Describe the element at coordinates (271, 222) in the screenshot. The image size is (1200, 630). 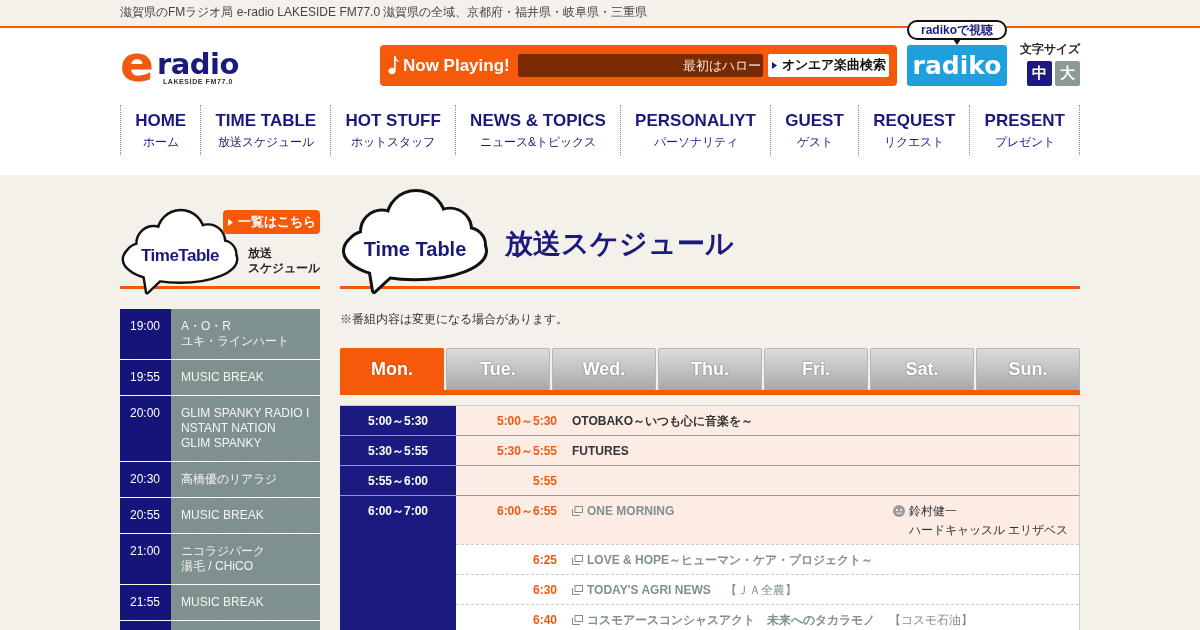
I see `view-all-button: 一覧はこちら` at that location.